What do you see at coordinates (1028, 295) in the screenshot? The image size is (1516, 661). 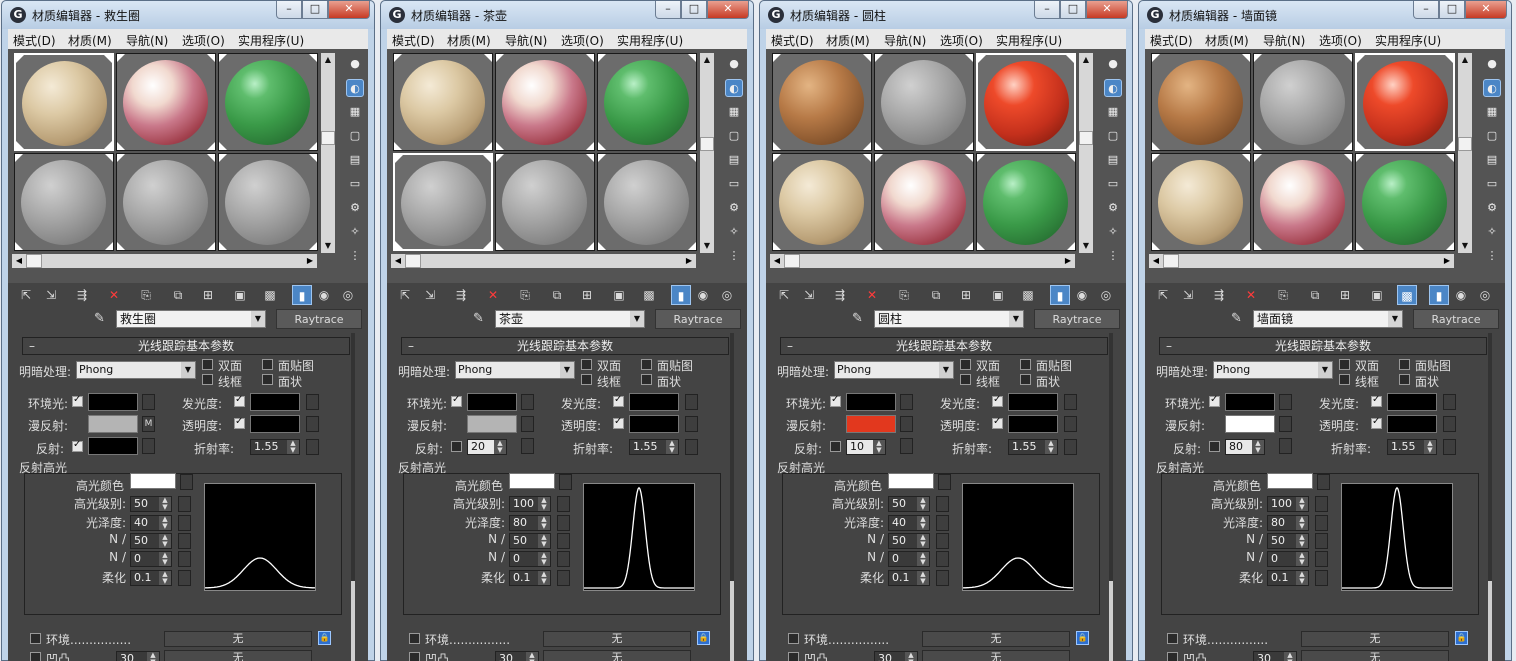 I see `show-map-icon: ▩` at bounding box center [1028, 295].